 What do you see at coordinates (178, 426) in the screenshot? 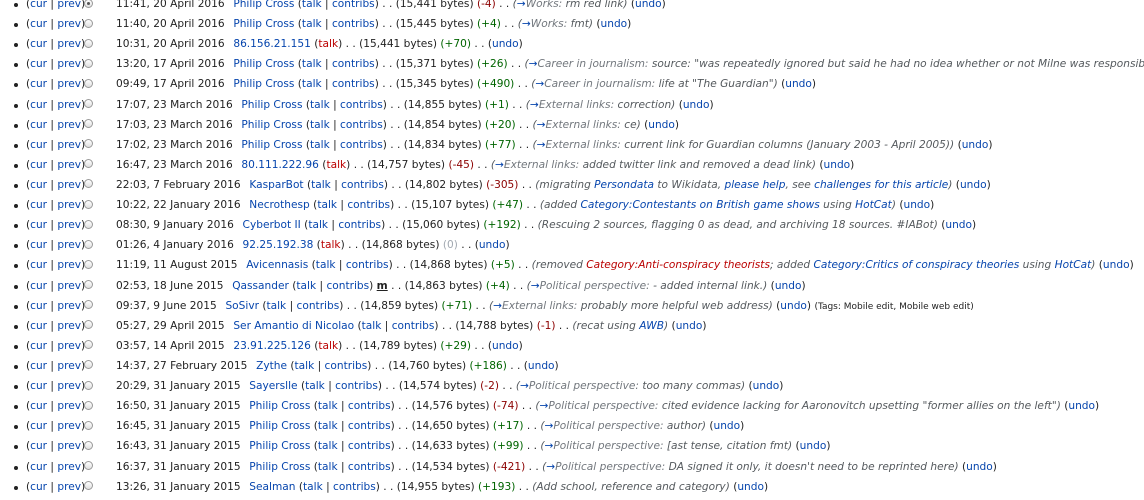
I see `revision-date-link: 16:45, 31 January 2015` at bounding box center [178, 426].